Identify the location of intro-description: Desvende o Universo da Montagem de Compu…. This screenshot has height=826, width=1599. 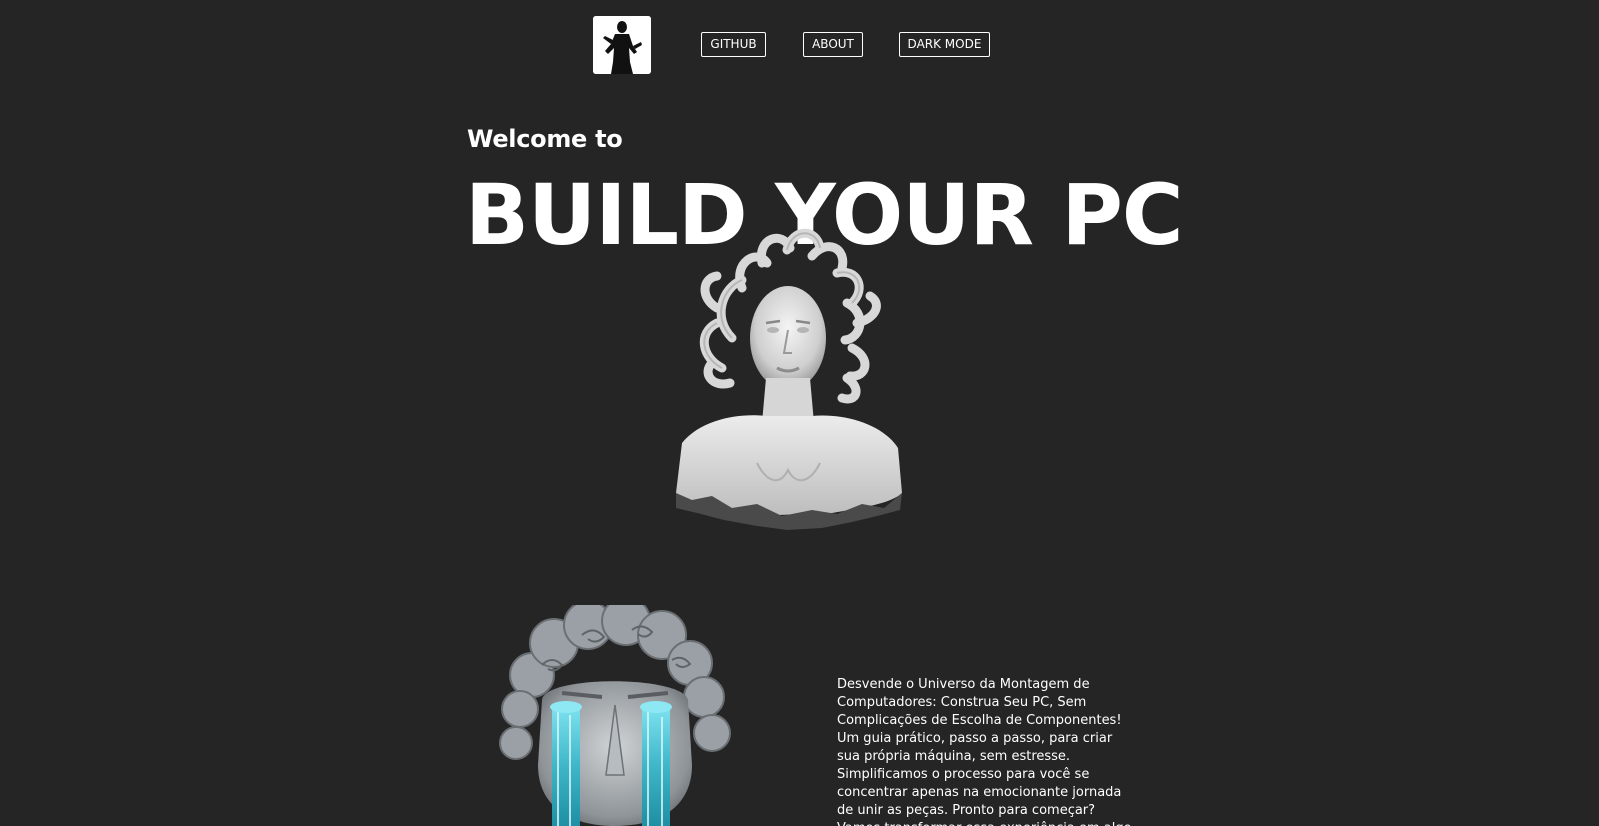
(984, 751).